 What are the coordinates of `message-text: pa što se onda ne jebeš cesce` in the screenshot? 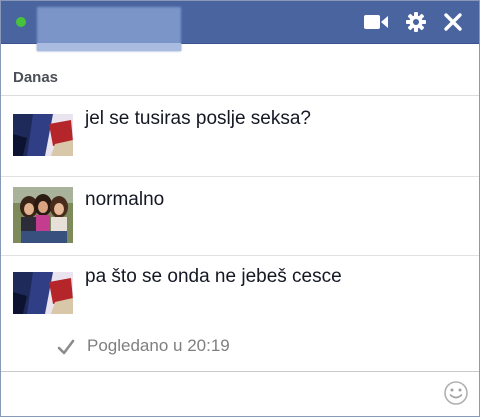 It's located at (213, 276).